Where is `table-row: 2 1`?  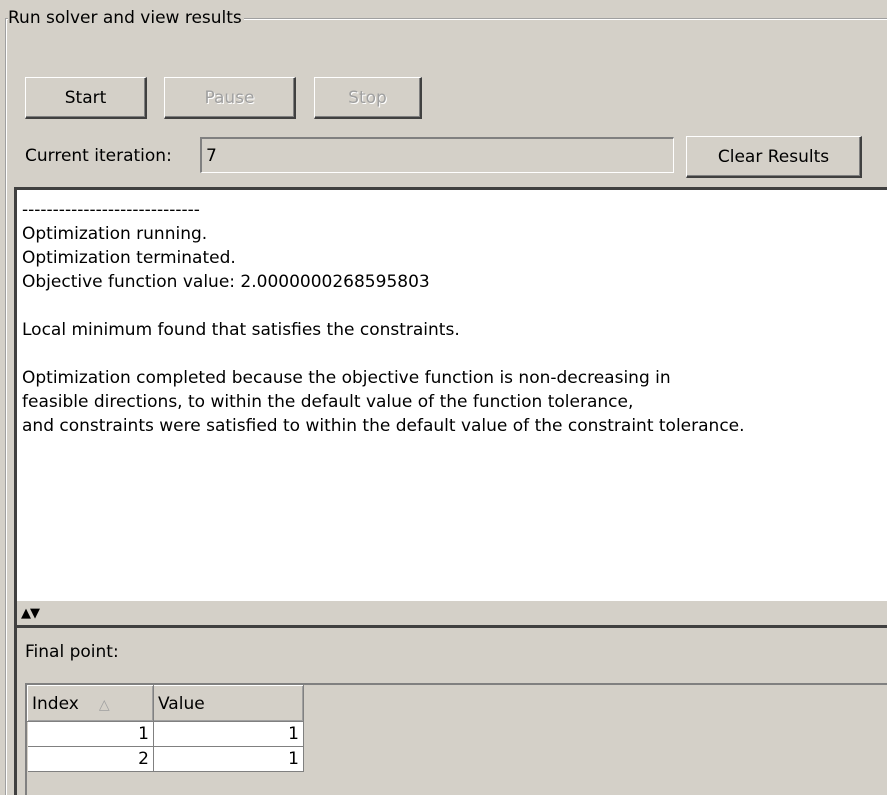
table-row: 2 1 is located at coordinates (165, 759).